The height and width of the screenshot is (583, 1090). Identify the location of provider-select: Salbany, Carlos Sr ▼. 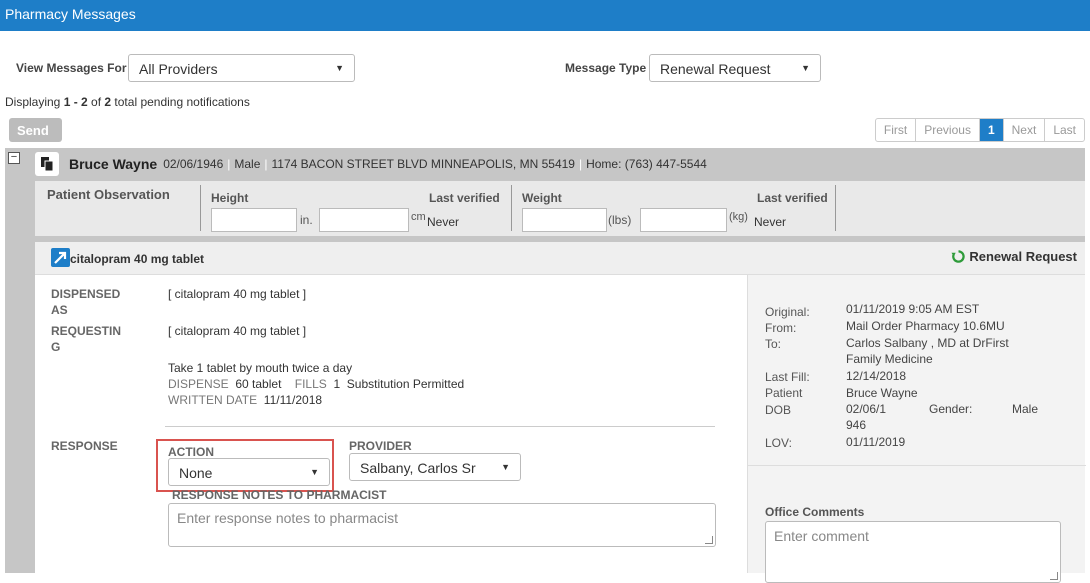
(435, 467).